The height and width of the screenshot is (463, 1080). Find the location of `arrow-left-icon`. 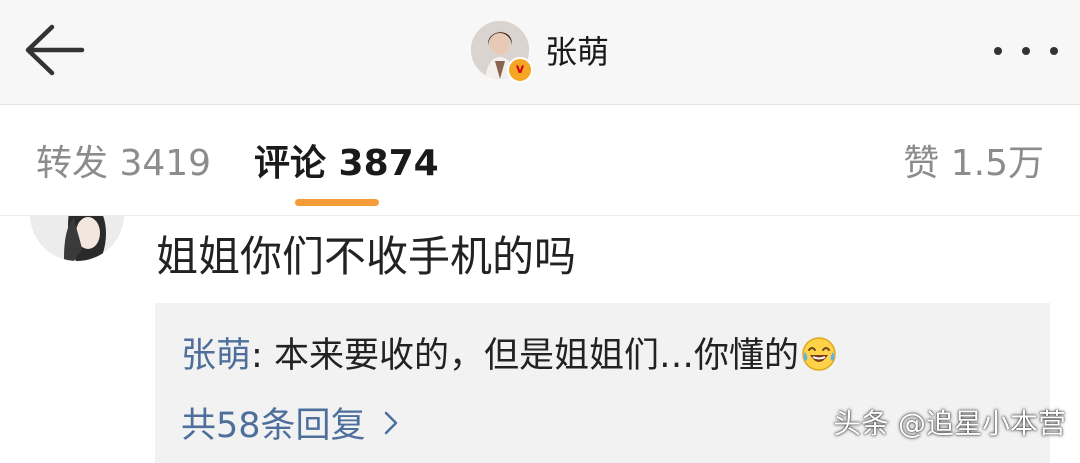

arrow-left-icon is located at coordinates (55, 50).